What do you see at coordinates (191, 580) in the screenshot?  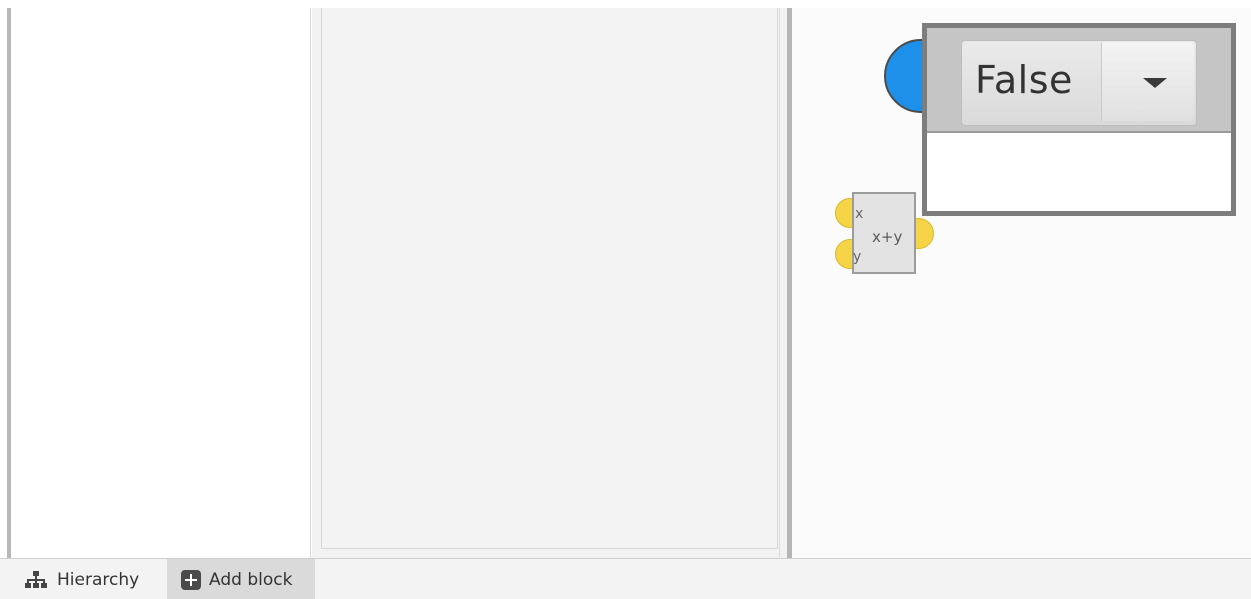 I see `plus-square-icon-bar` at bounding box center [191, 580].